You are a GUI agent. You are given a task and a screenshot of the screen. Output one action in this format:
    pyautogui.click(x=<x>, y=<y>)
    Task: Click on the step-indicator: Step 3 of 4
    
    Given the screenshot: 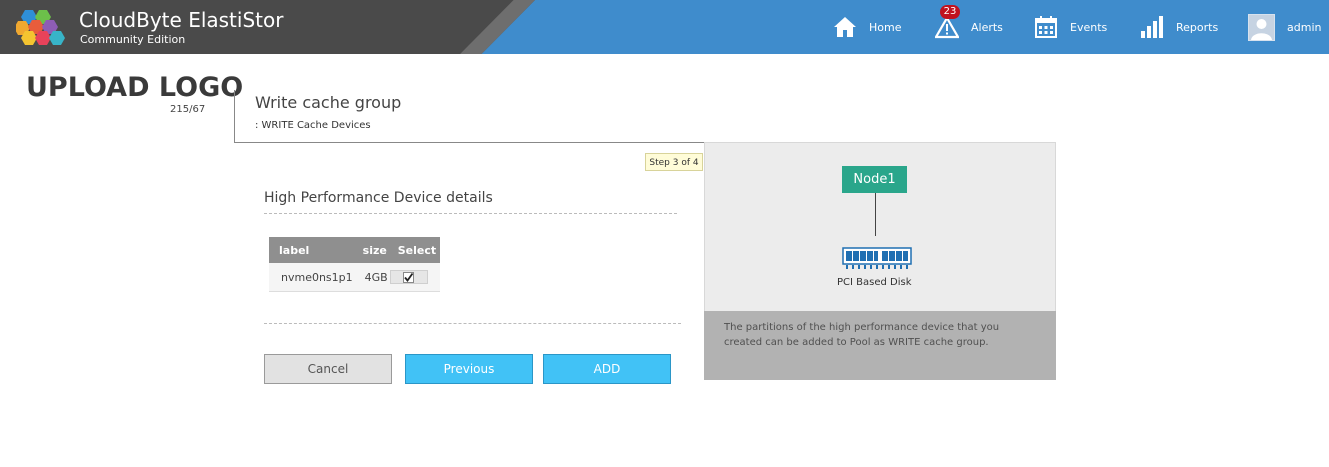 What is the action you would take?
    pyautogui.click(x=674, y=162)
    